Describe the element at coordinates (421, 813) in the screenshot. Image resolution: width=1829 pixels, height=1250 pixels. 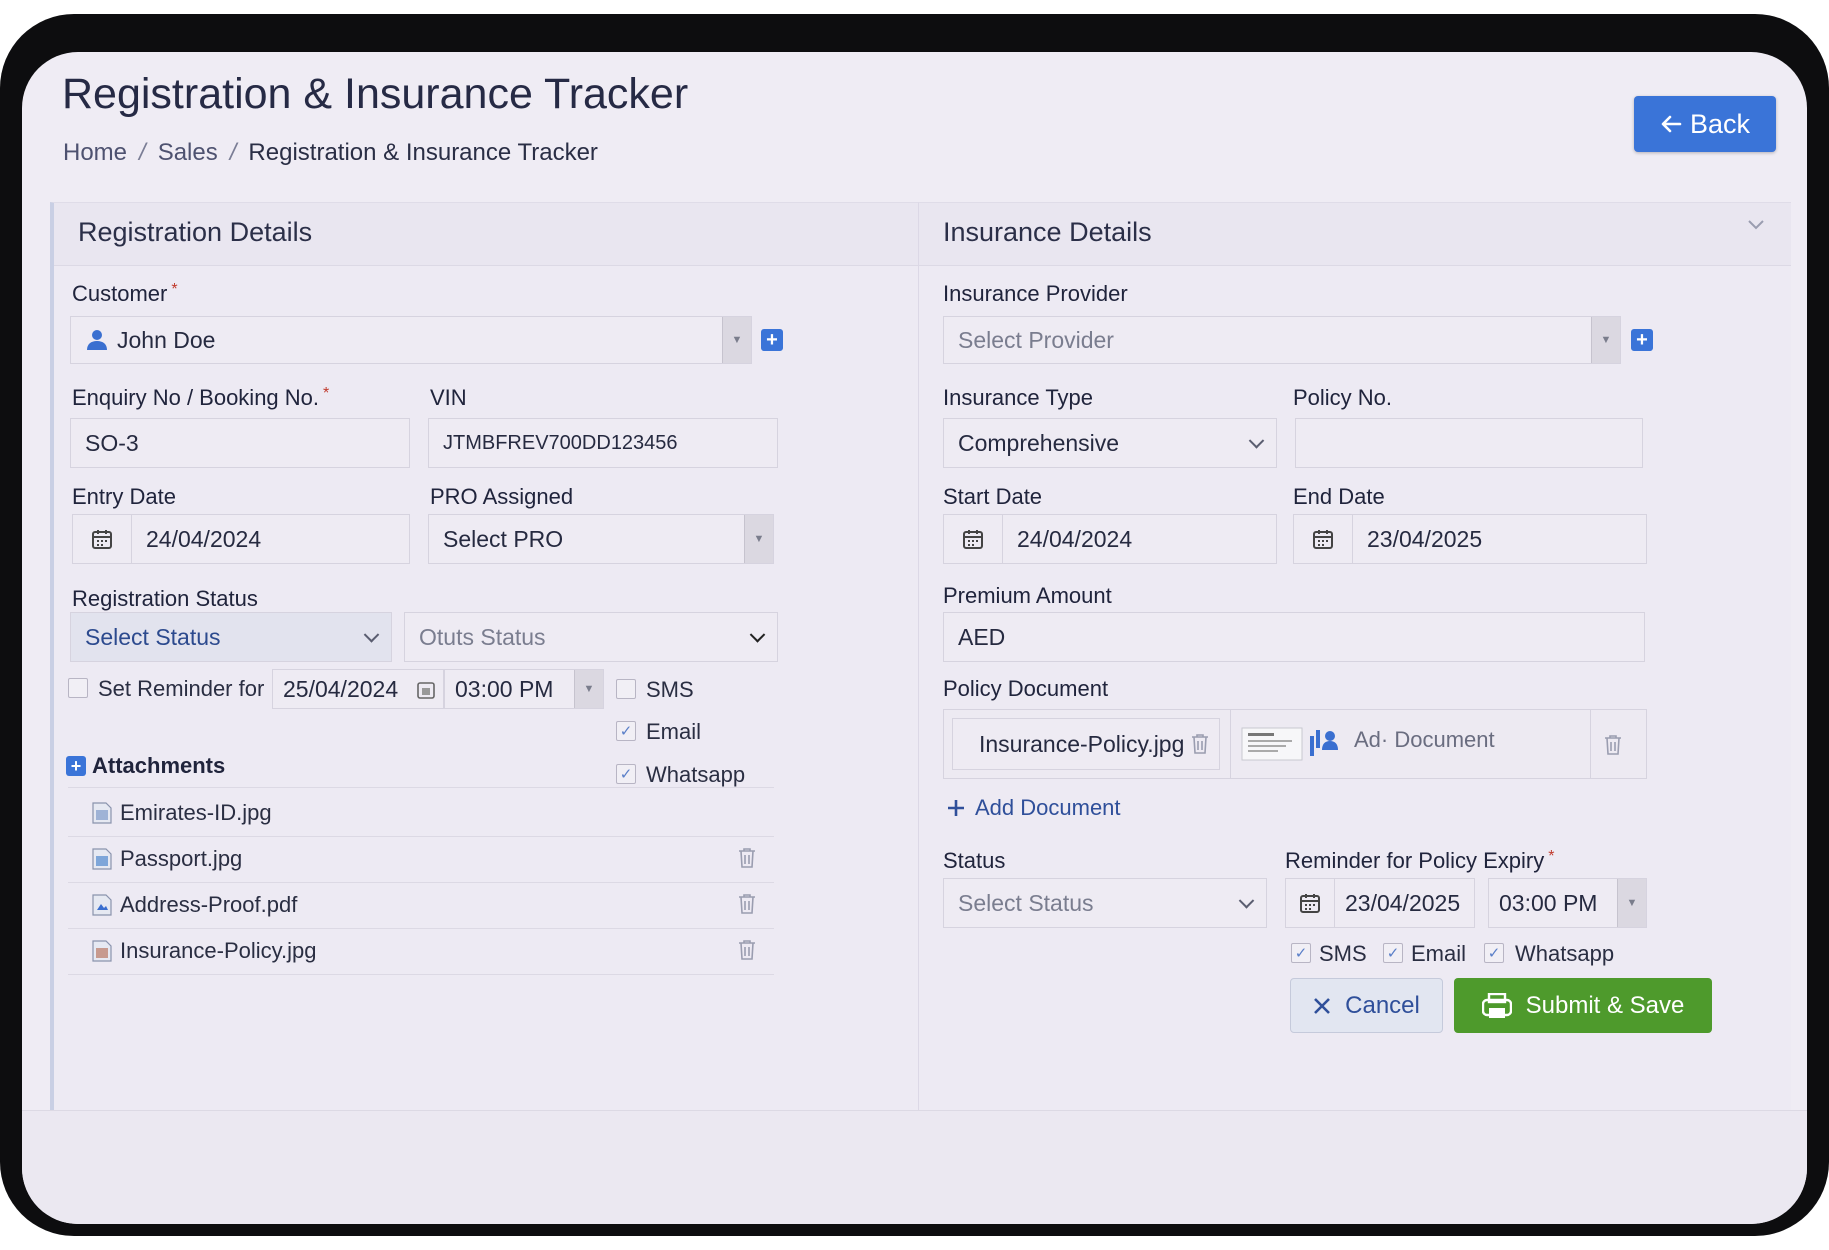
I see `attachment-row: Emirates-ID.jpg` at that location.